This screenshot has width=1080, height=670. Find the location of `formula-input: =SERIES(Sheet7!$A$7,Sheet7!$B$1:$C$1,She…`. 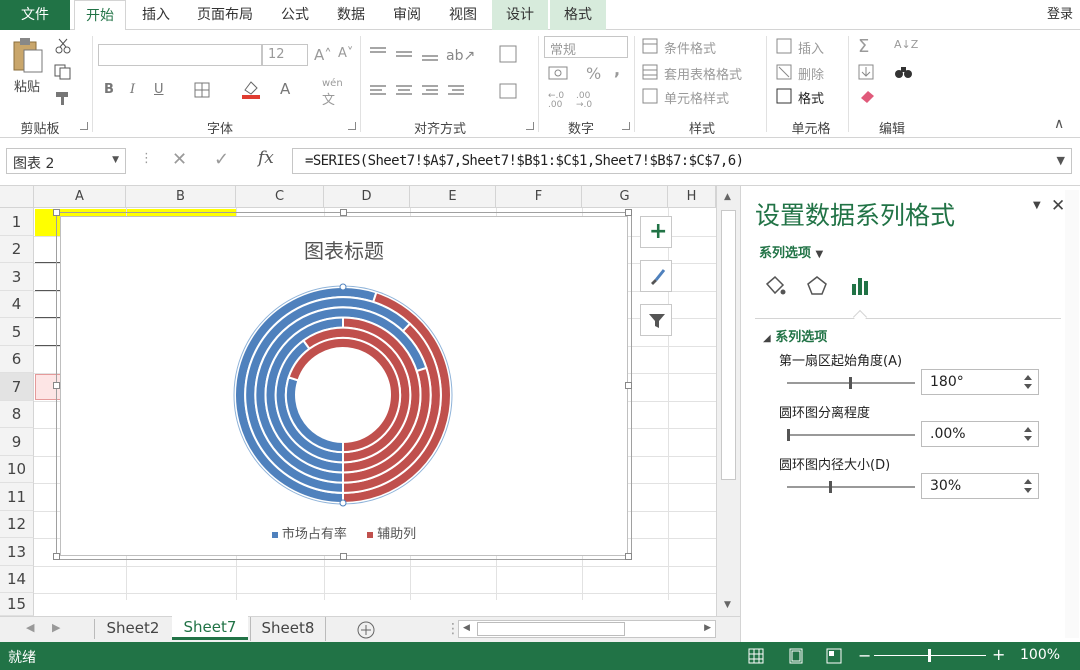

formula-input: =SERIES(Sheet7!$A$7,Sheet7!$B$1:$C$1,She… is located at coordinates (682, 161).